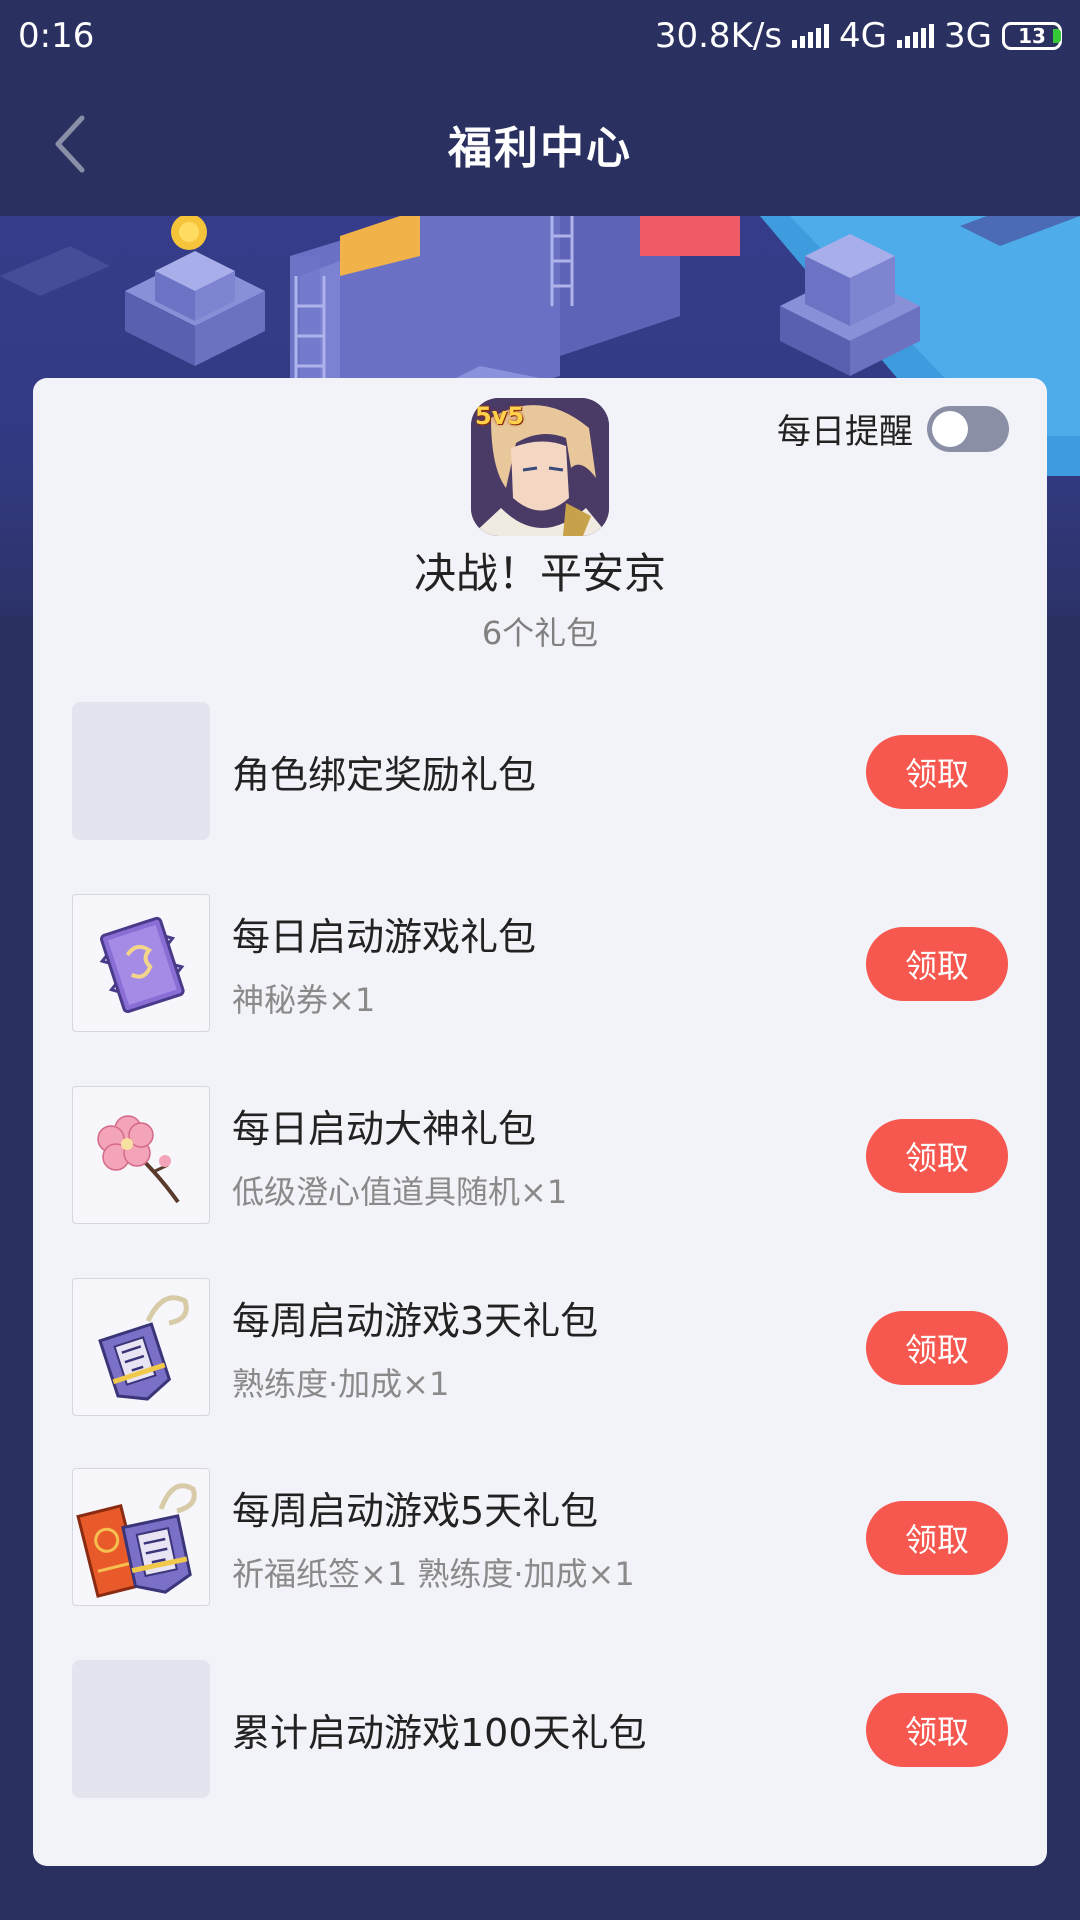  I want to click on status-time: 0:16, so click(56, 36).